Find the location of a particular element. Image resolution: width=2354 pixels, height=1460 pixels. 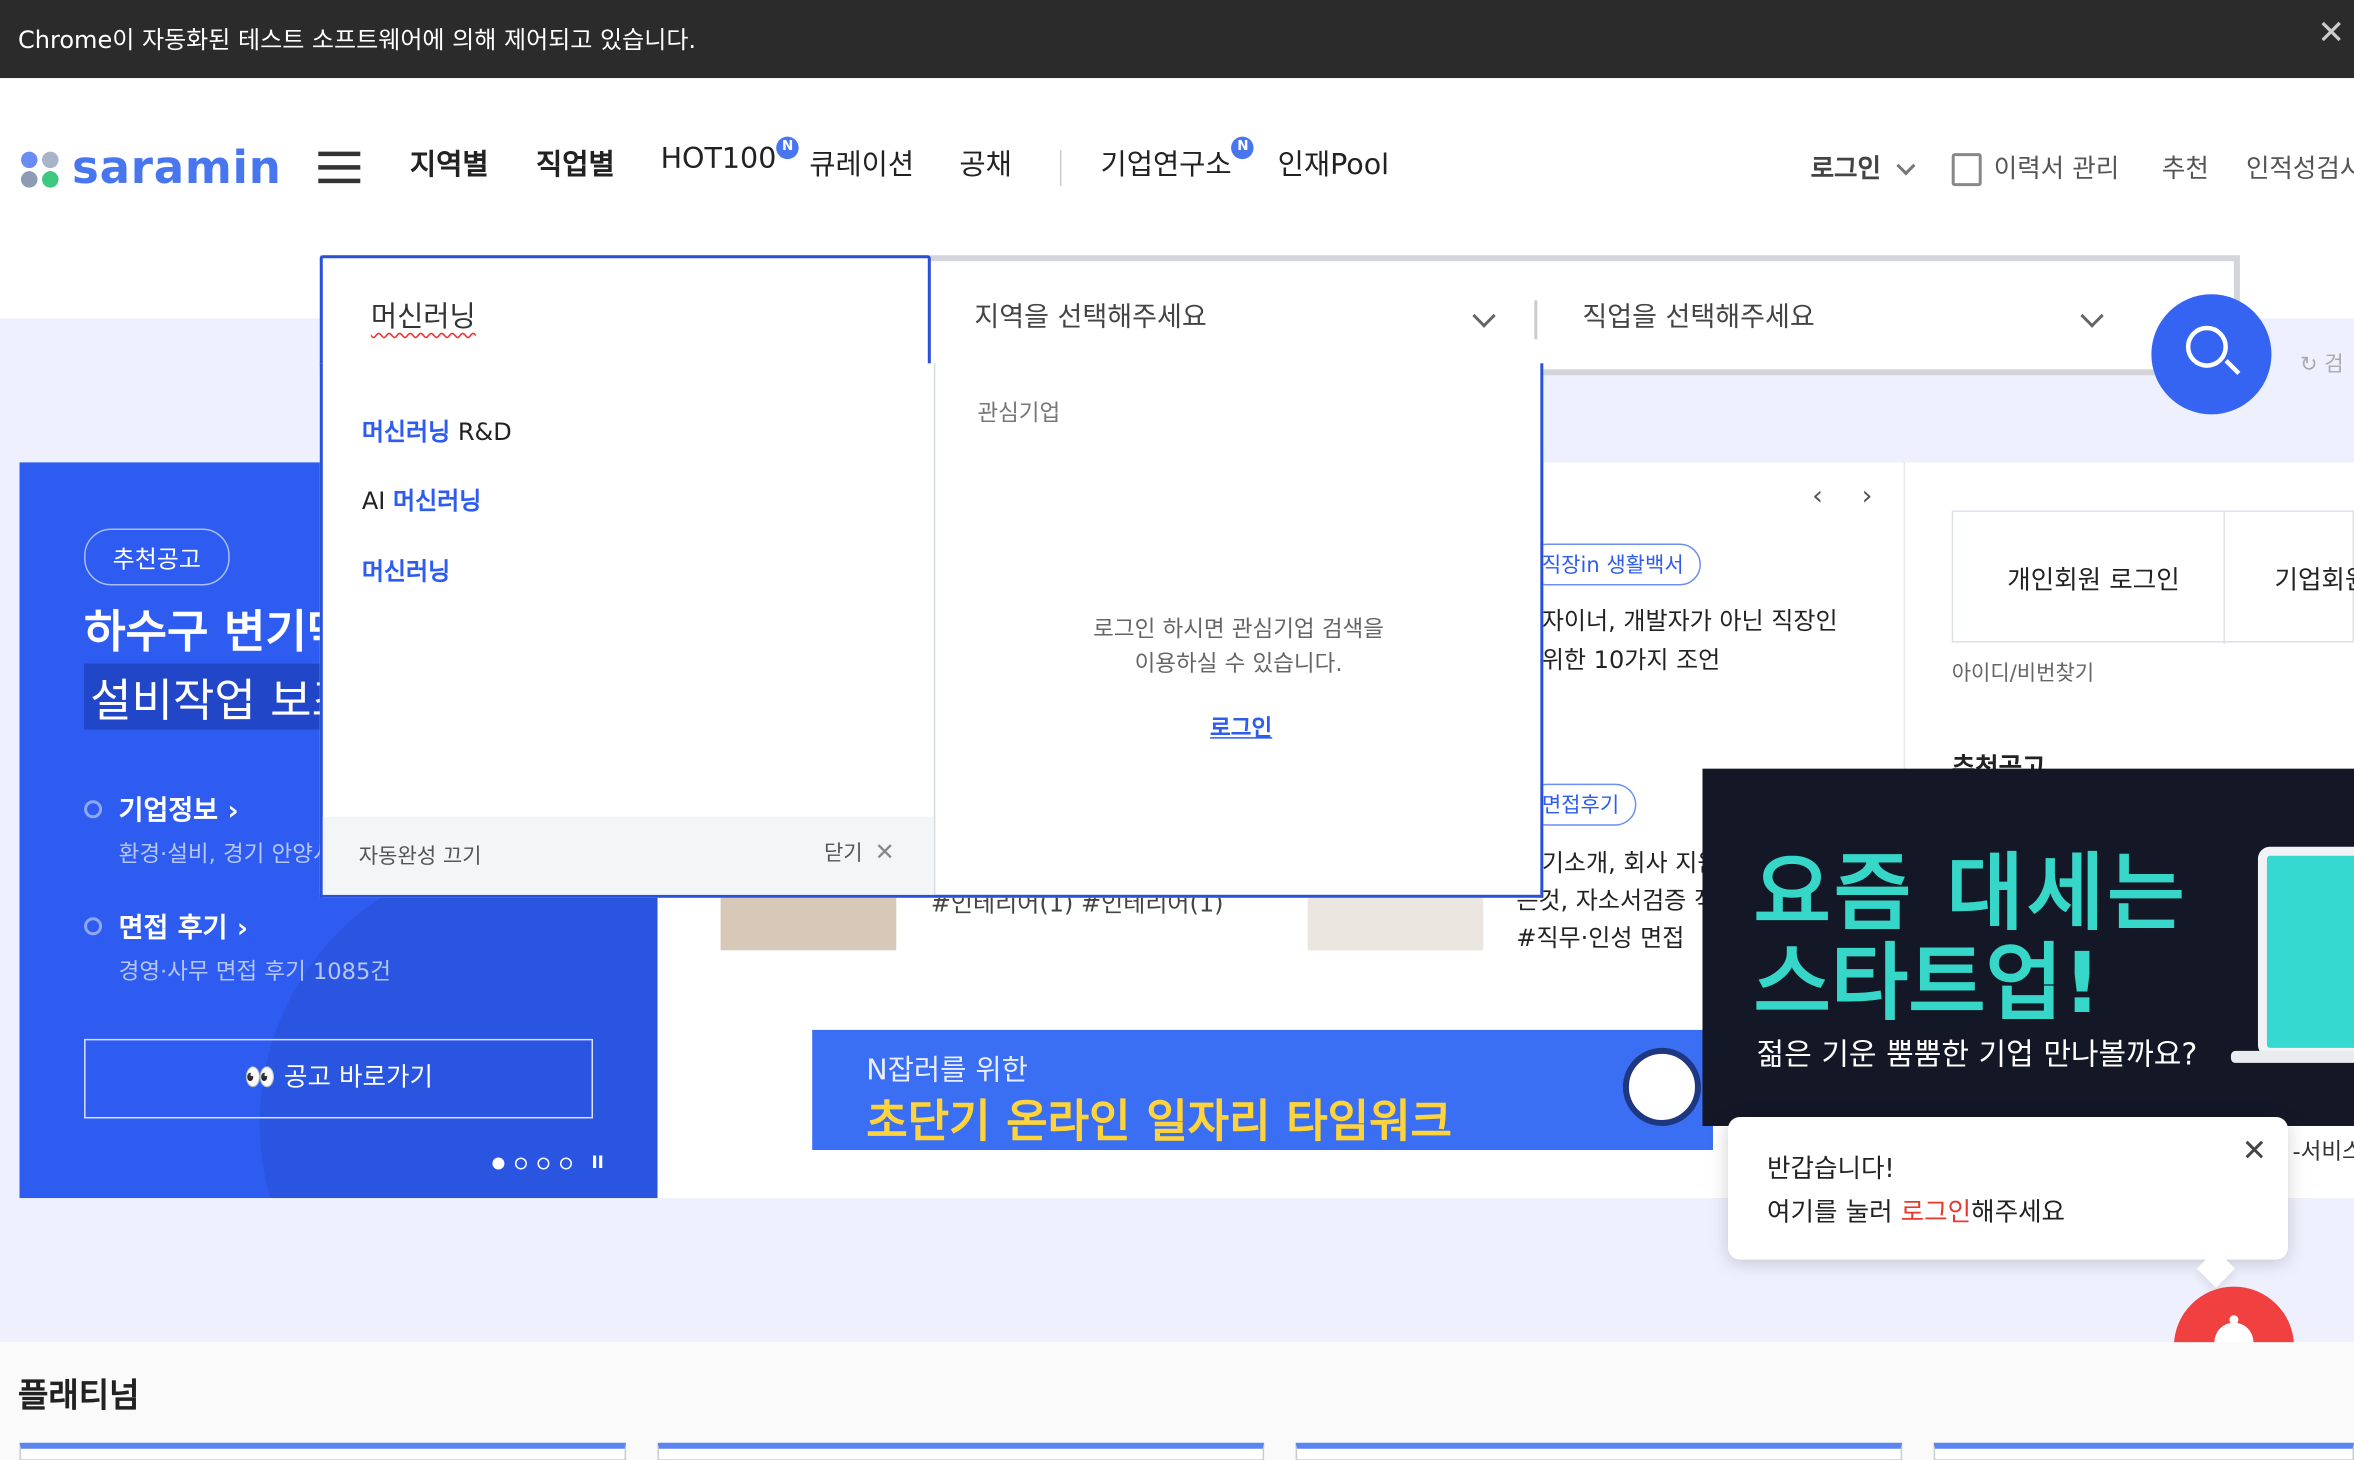

suggestion-item: AI 머신러닝 is located at coordinates (422, 498).